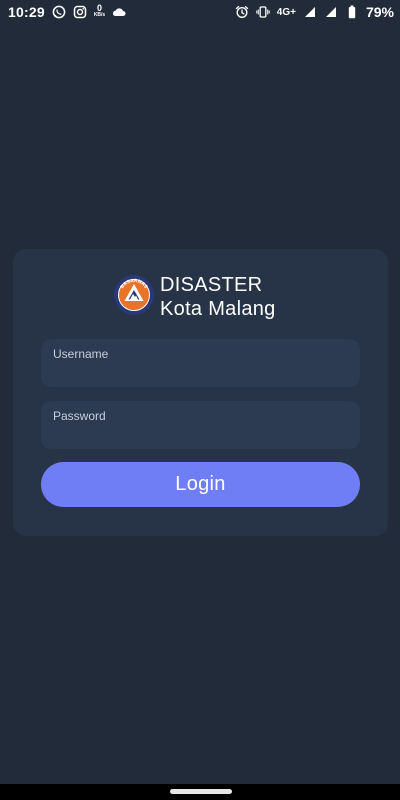 The height and width of the screenshot is (800, 400). Describe the element at coordinates (59, 12) in the screenshot. I see `whatsapp-icon` at that location.